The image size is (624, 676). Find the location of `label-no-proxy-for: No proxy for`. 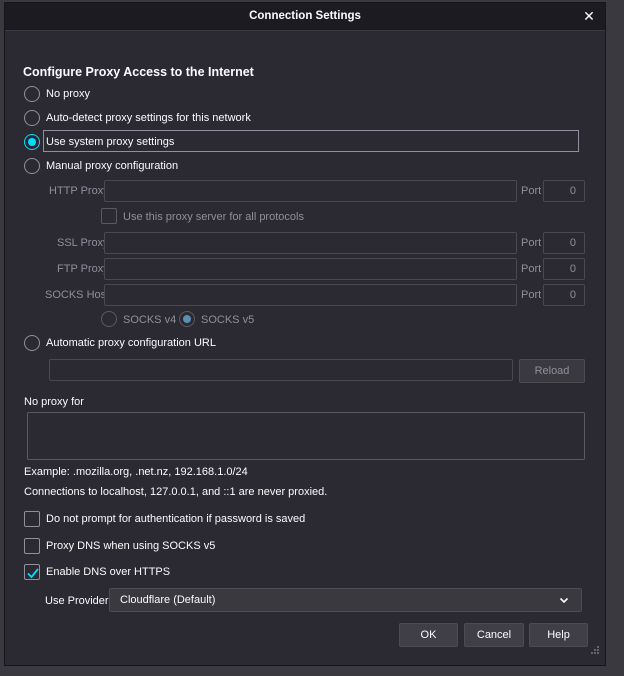

label-no-proxy-for: No proxy for is located at coordinates (54, 402).